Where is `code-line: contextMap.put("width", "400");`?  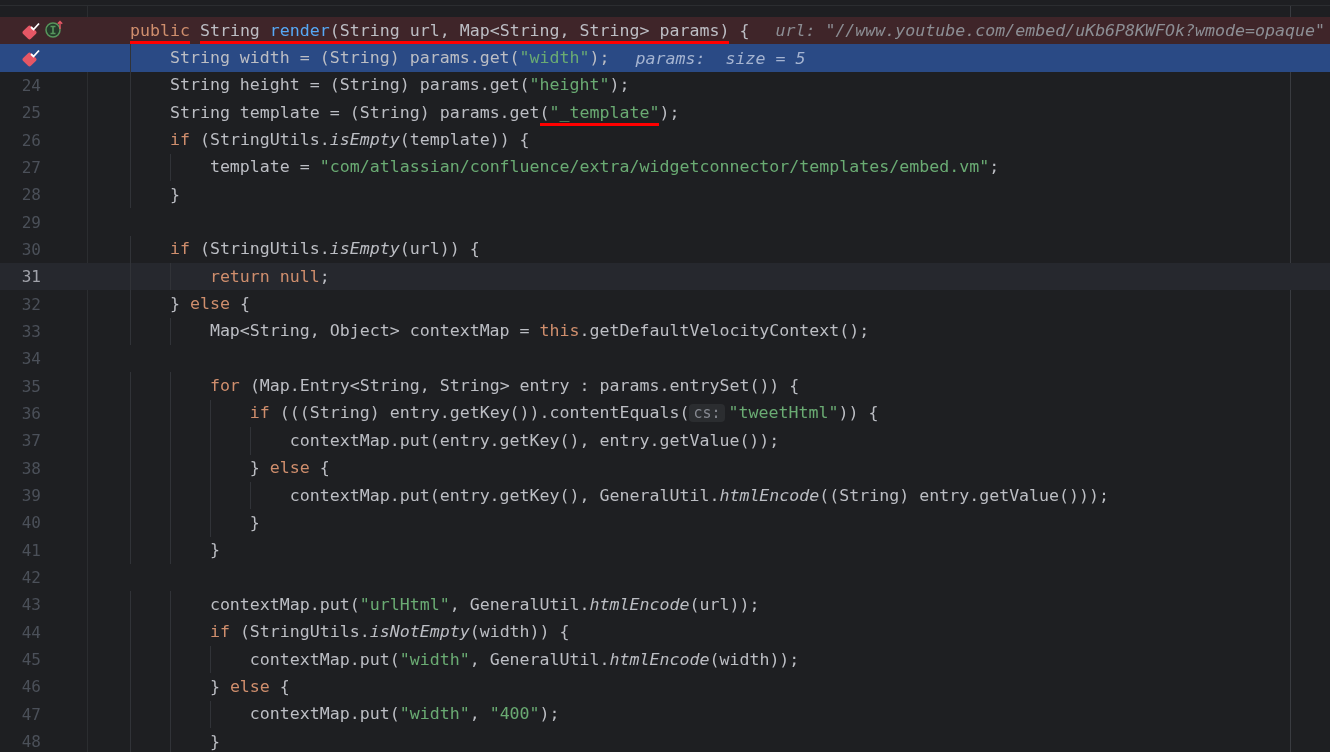
code-line: contextMap.put("width", "400"); is located at coordinates (404, 714).